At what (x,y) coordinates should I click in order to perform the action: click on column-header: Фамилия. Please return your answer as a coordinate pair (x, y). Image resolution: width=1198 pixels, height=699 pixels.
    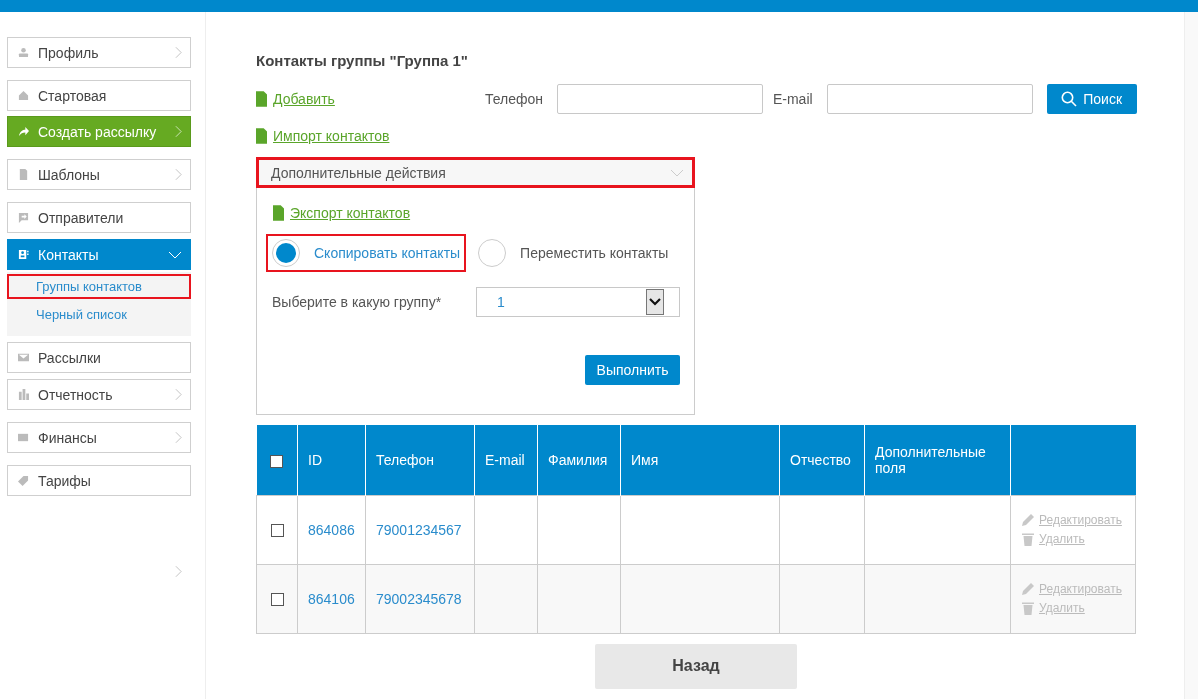
    Looking at the image, I should click on (578, 459).